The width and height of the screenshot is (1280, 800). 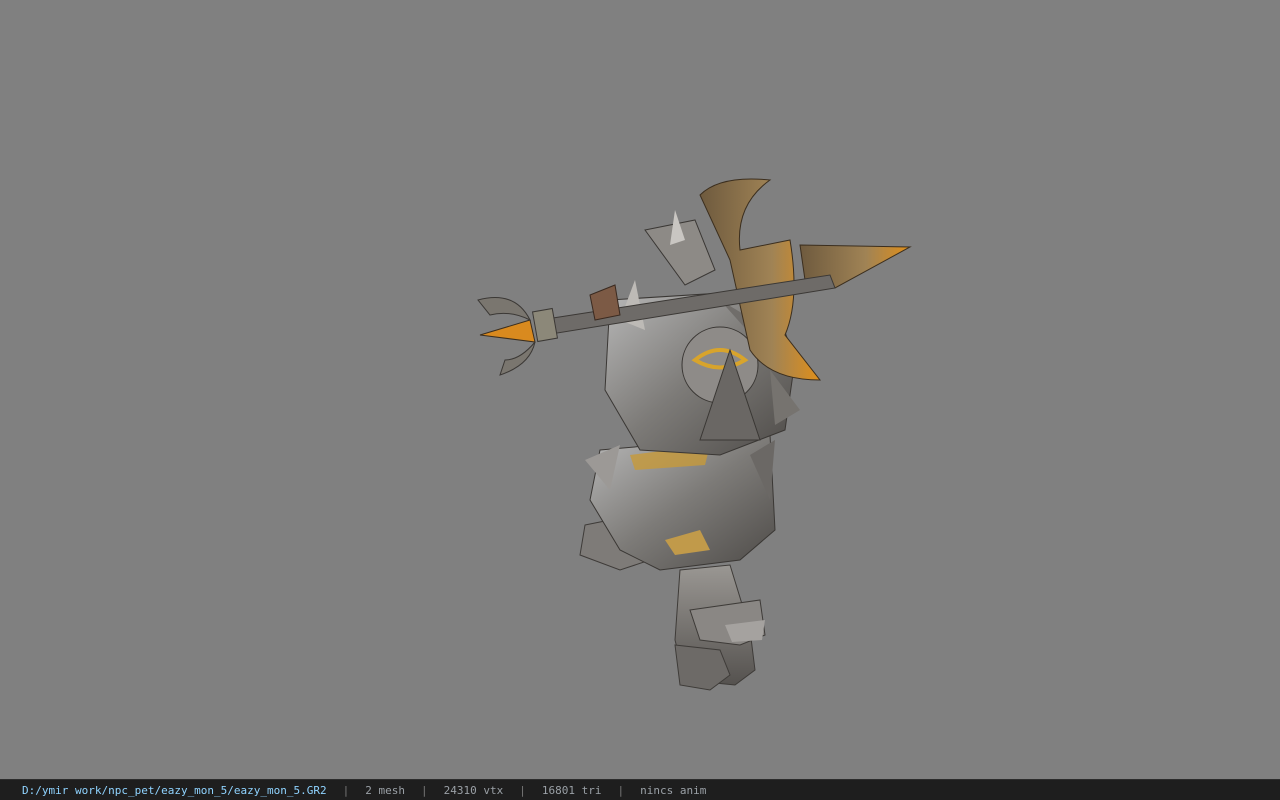 What do you see at coordinates (385, 790) in the screenshot?
I see `mesh-count: 2 mesh` at bounding box center [385, 790].